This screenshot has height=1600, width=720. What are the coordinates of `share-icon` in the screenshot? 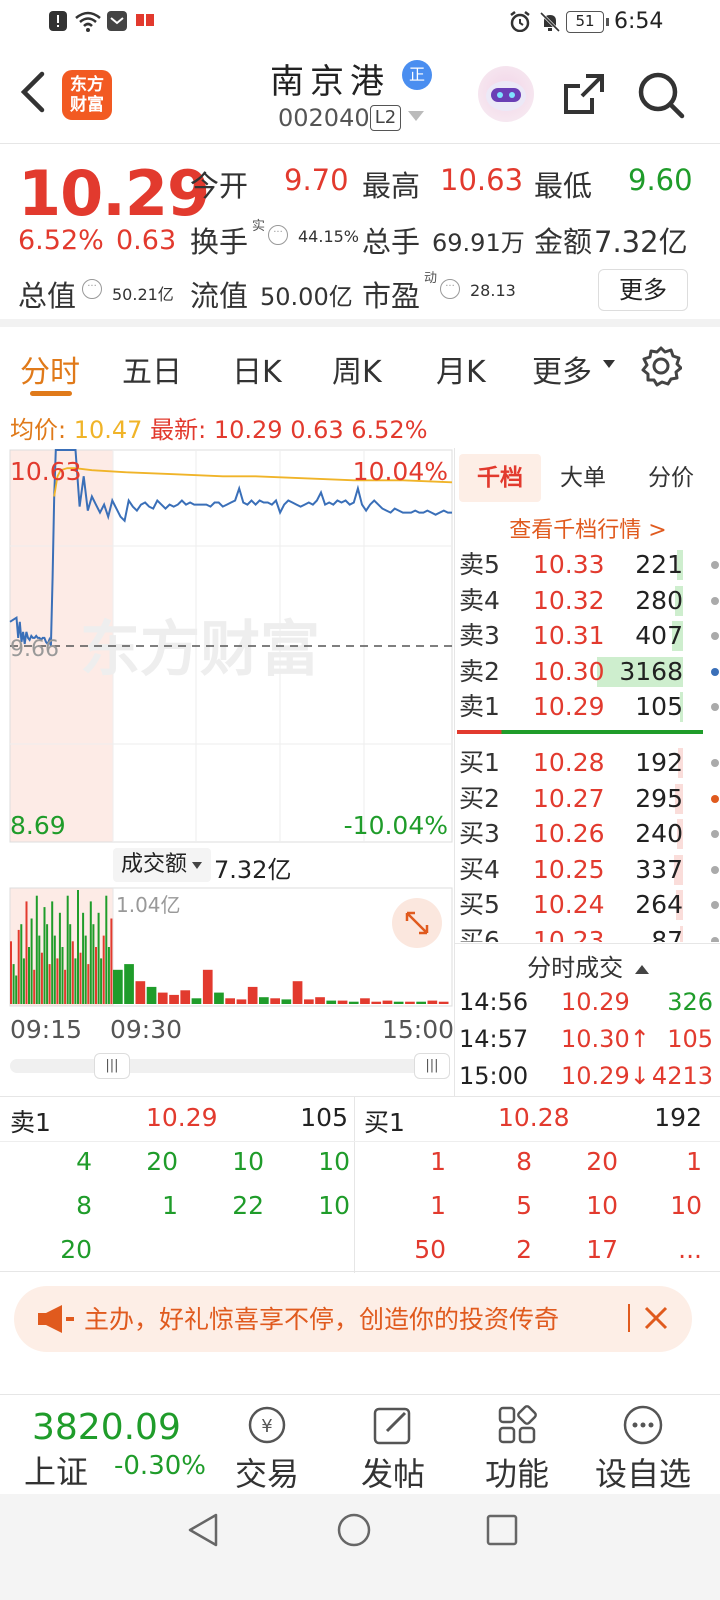 It's located at (584, 94).